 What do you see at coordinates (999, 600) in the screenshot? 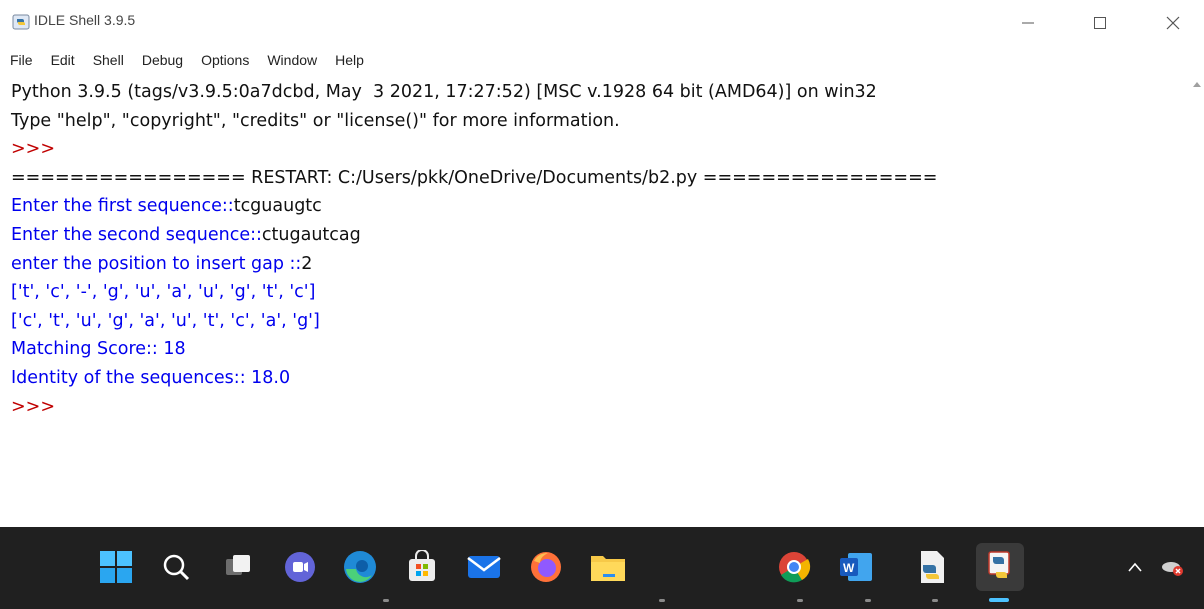
I see `active-app-indicator` at bounding box center [999, 600].